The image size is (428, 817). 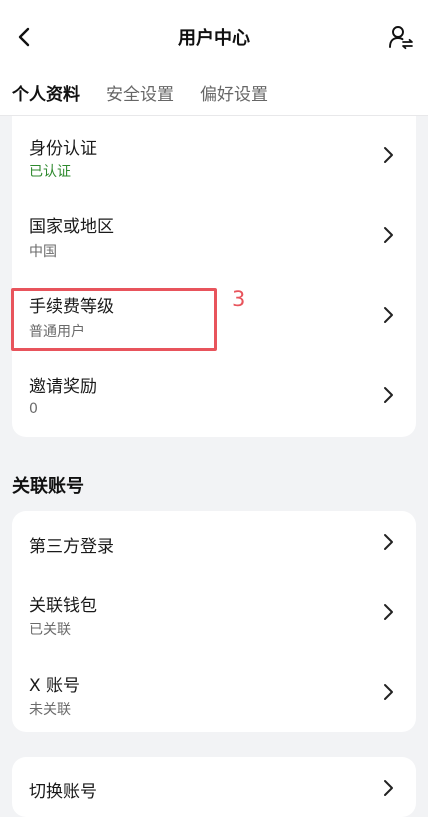 I want to click on page-title: 用户中心, so click(x=214, y=38).